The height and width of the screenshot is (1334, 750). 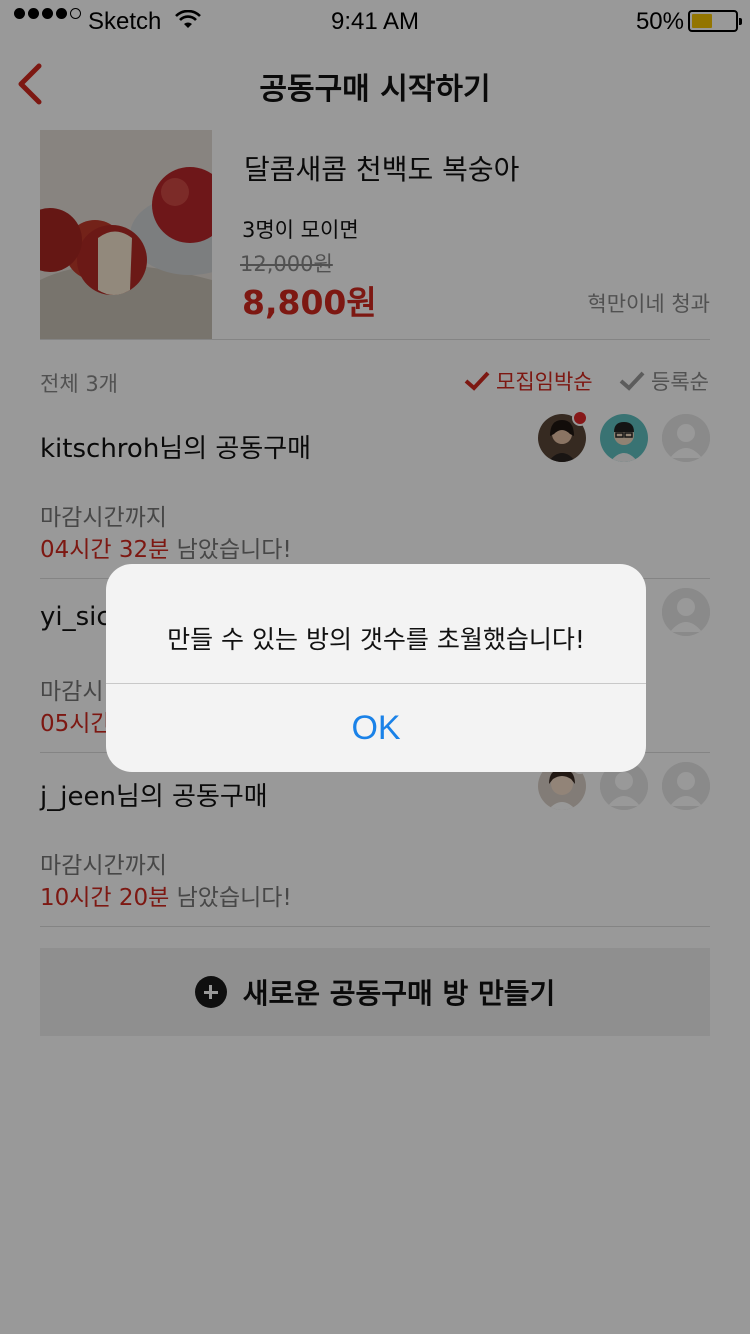 I want to click on ok-button: OK, so click(x=376, y=728).